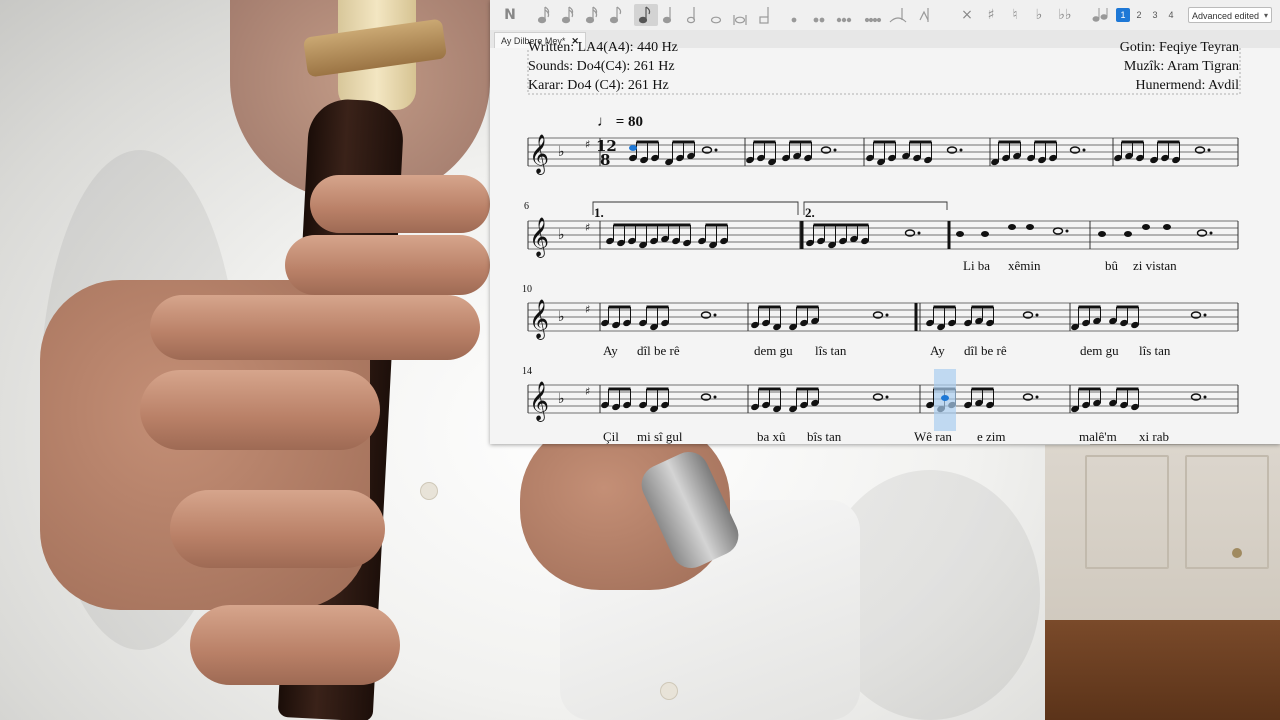  What do you see at coordinates (1065, 15) in the screenshot?
I see `double-flat-button: ♭♭` at bounding box center [1065, 15].